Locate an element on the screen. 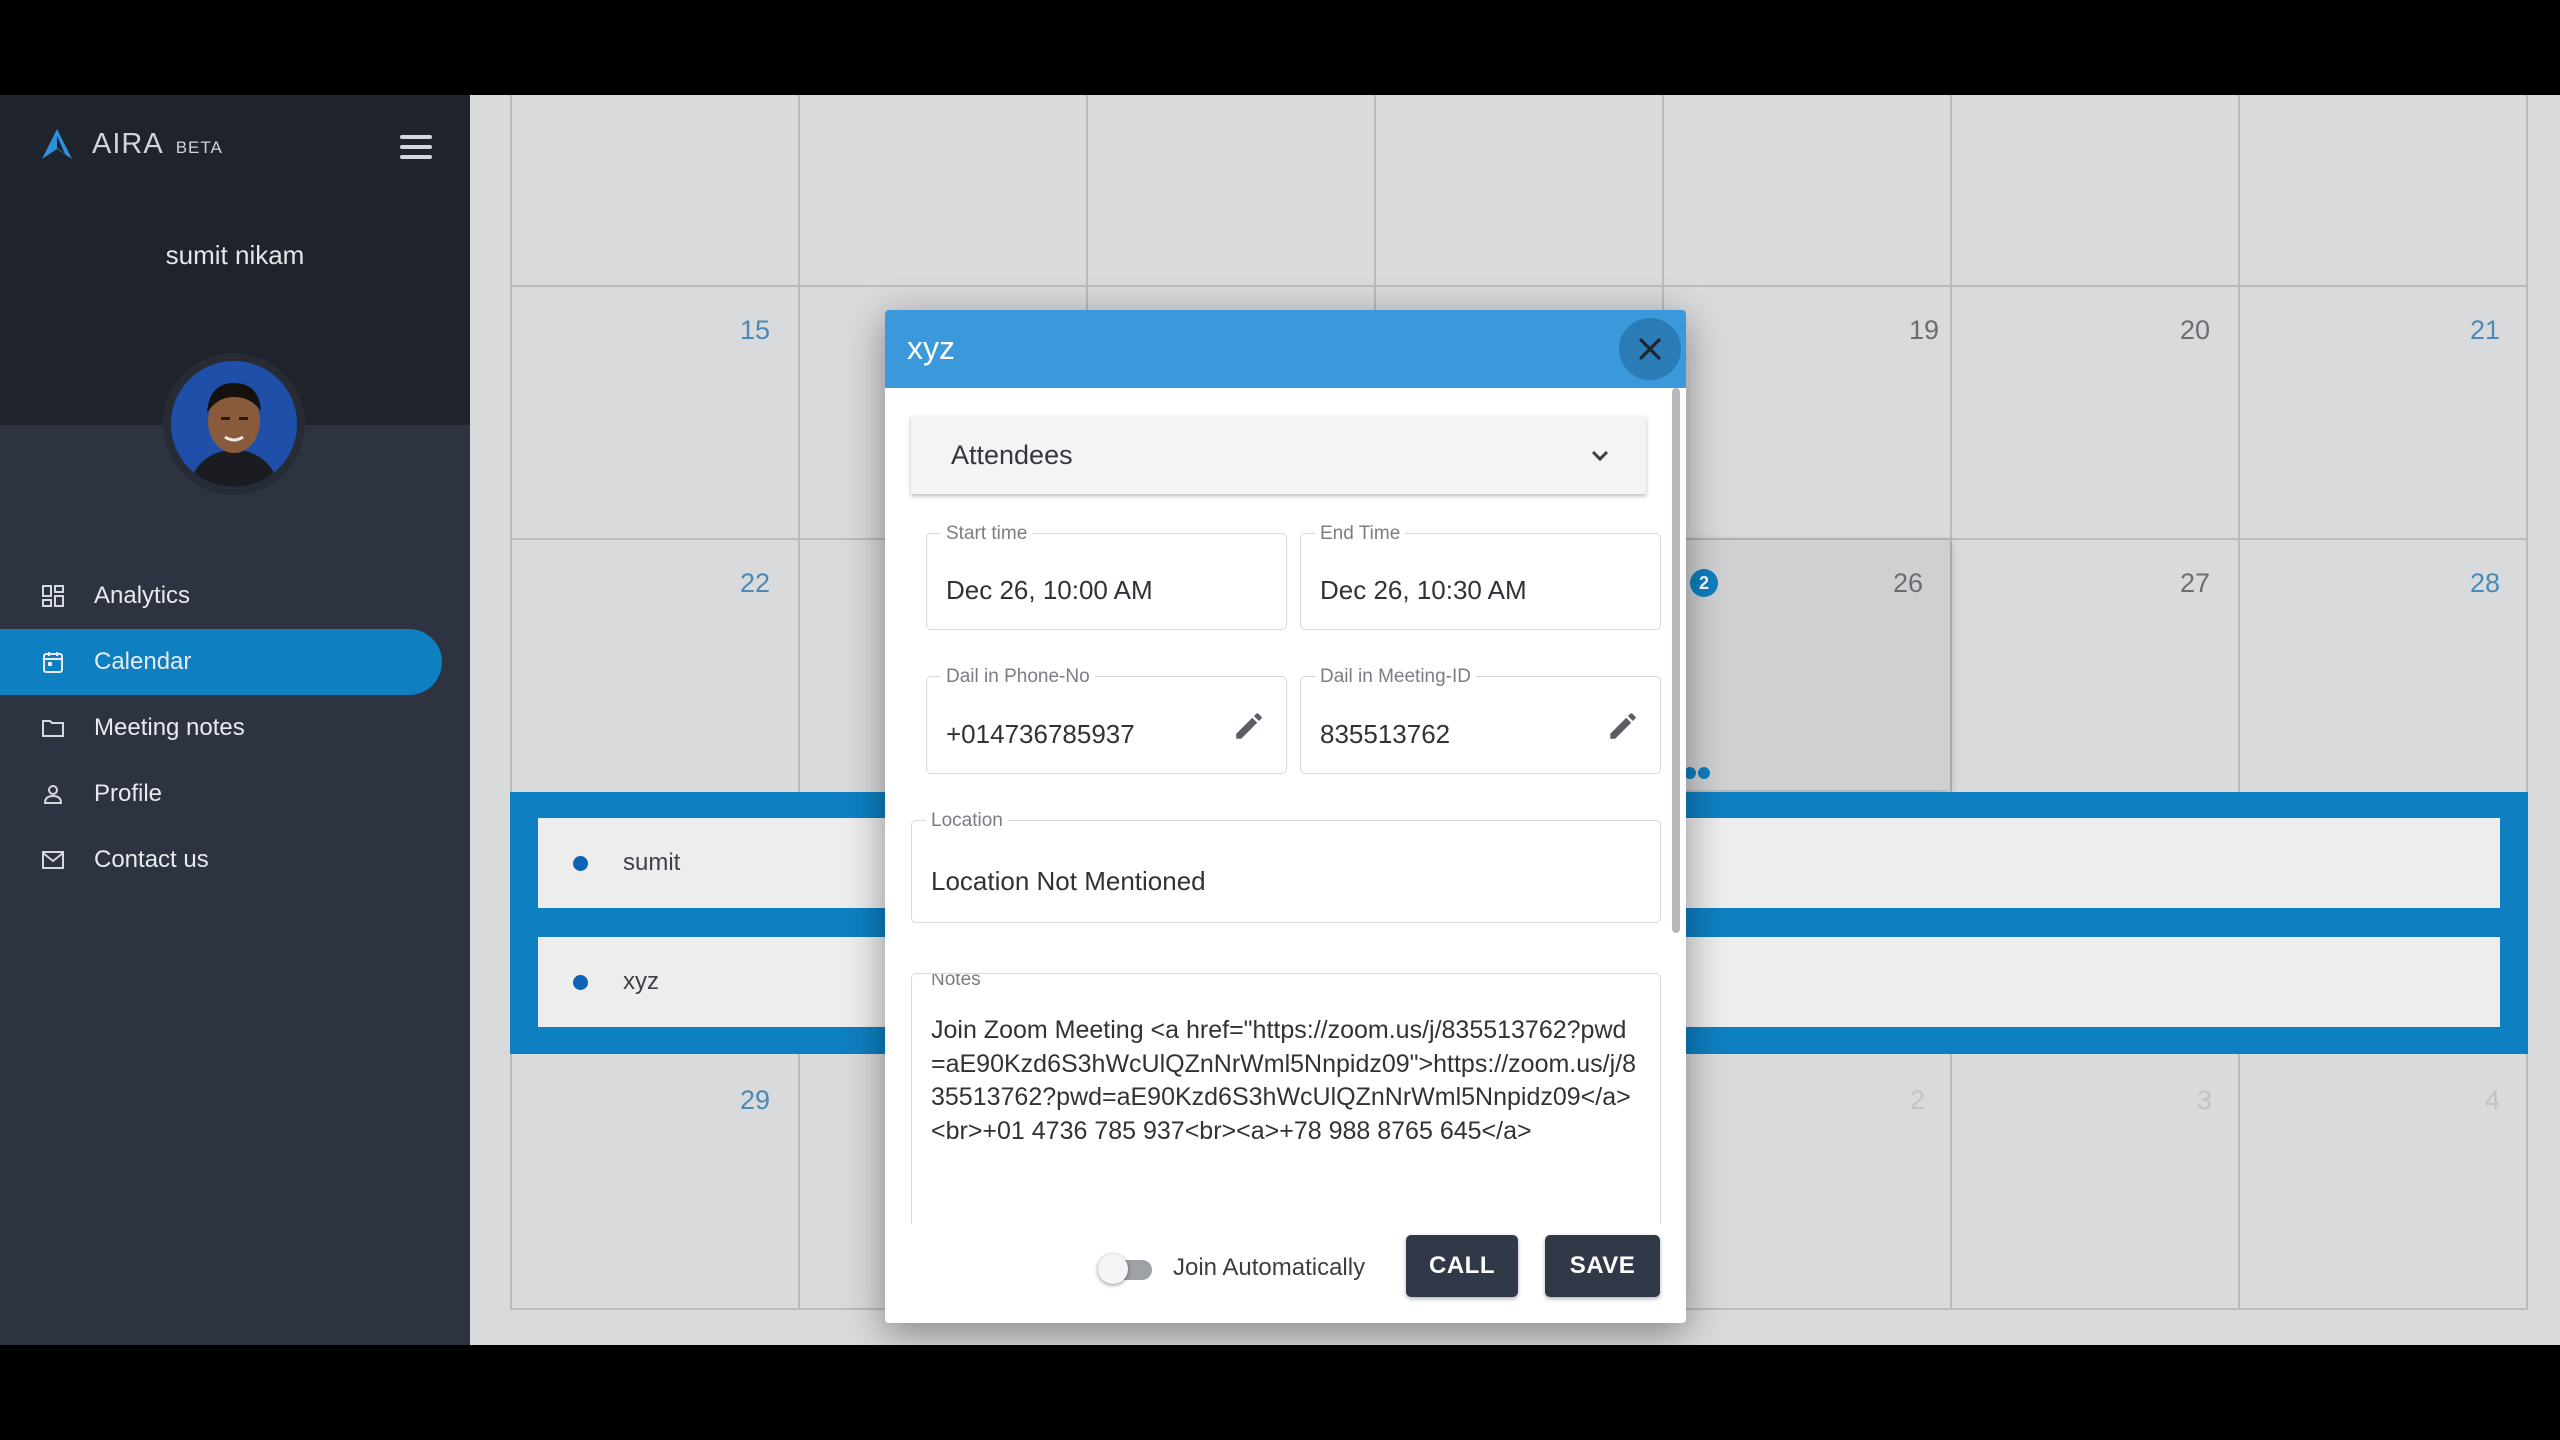  join-automatically-label: Join Automatically is located at coordinates (1269, 1267).